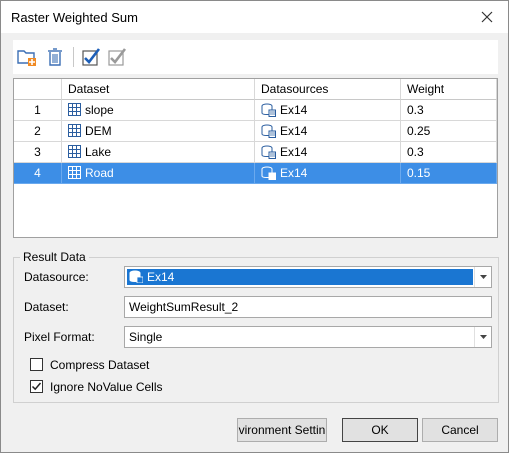  What do you see at coordinates (36, 364) in the screenshot?
I see `compress-dataset-checkbox` at bounding box center [36, 364].